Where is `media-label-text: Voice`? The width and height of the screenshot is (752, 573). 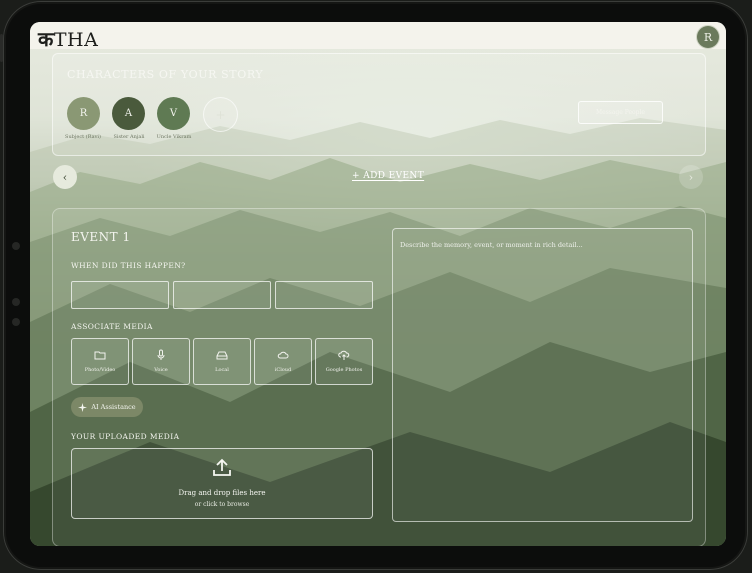 media-label-text: Voice is located at coordinates (161, 370).